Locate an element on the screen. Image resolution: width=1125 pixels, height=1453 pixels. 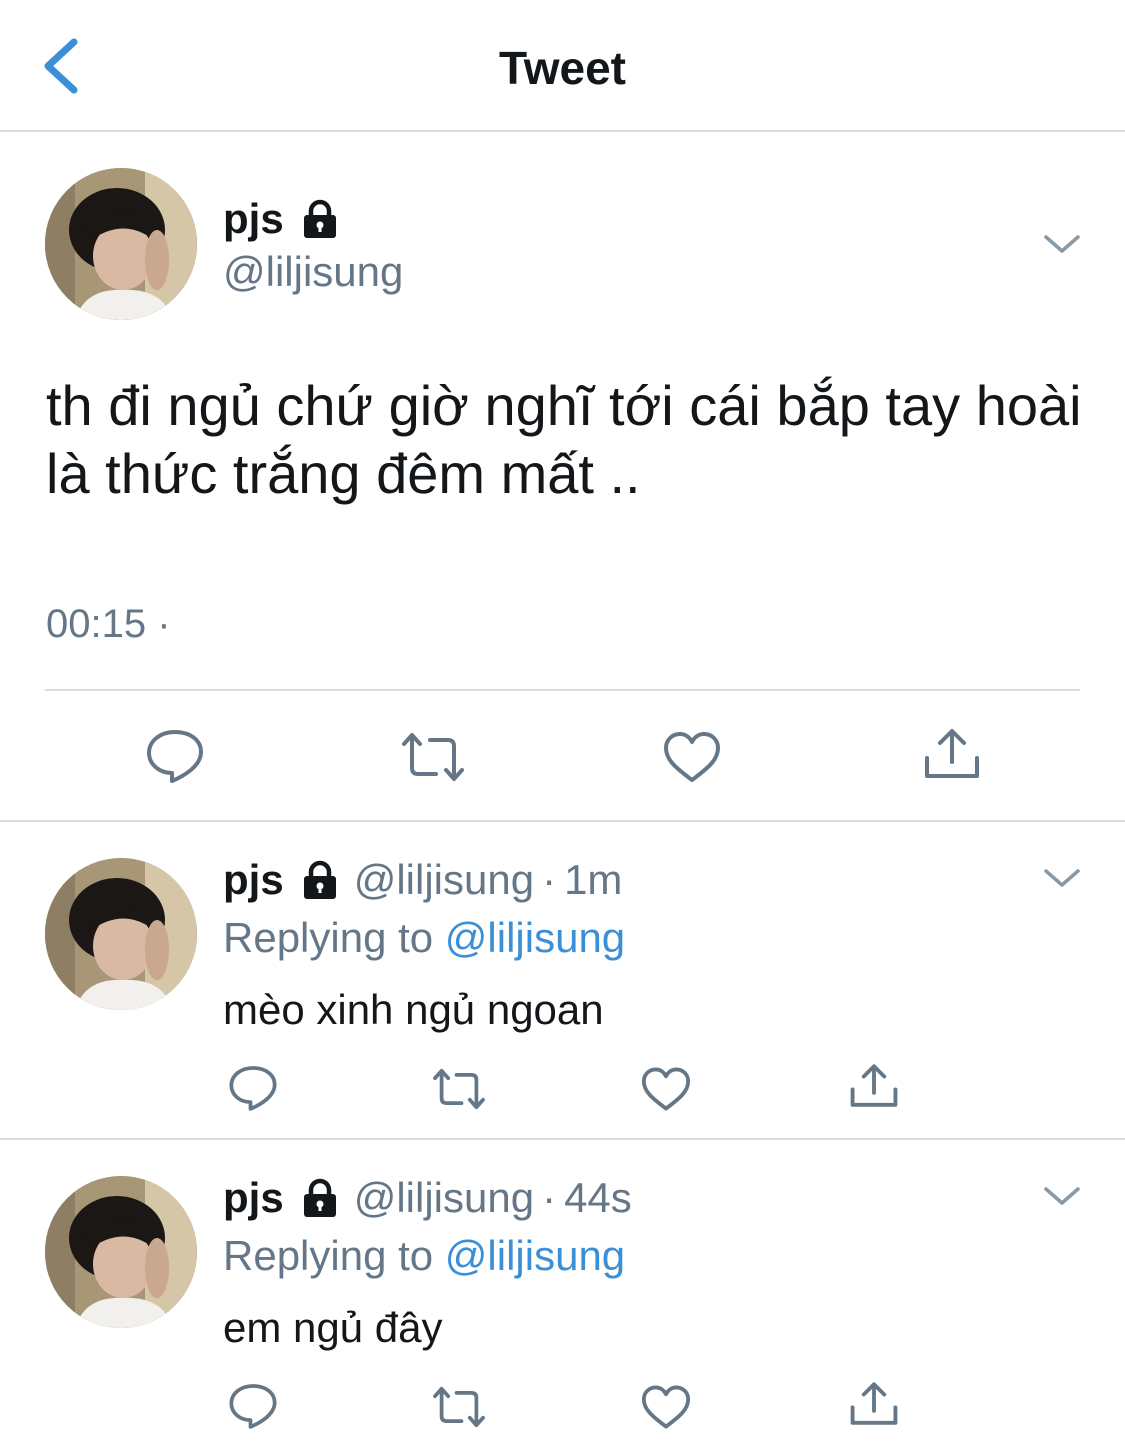
tweet-timestamp: 00:15 · is located at coordinates (108, 624).